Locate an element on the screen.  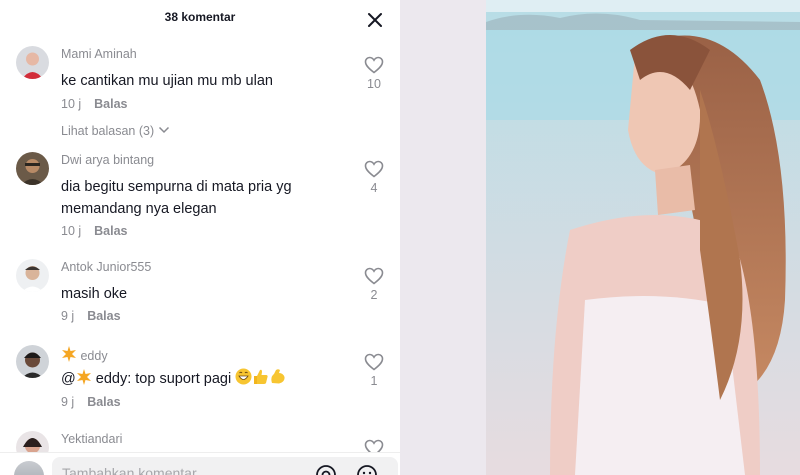
comment-author: Antok Junior555 is located at coordinates (106, 267).